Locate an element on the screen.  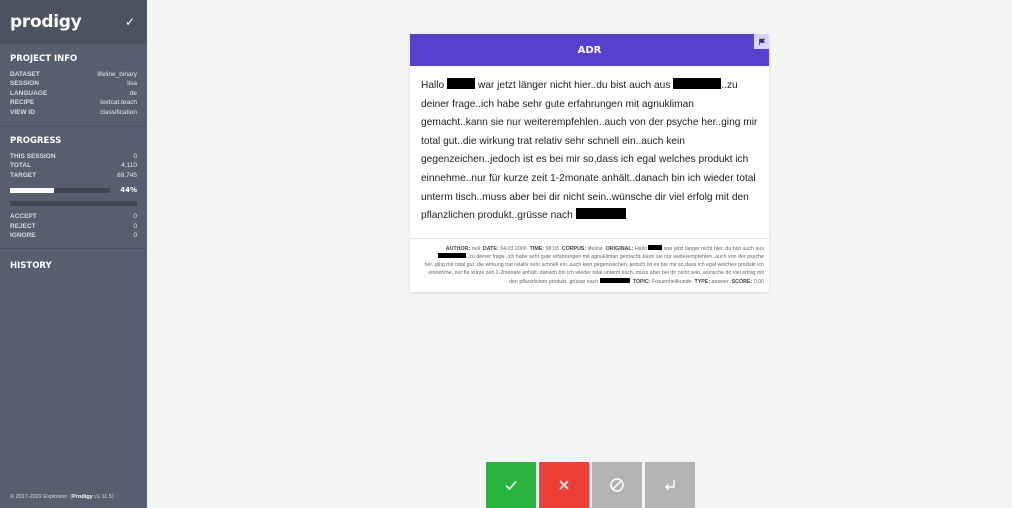
answer-counts: ACCEPT 0 REJECT 0 IGNORE 0 is located at coordinates (73, 226).